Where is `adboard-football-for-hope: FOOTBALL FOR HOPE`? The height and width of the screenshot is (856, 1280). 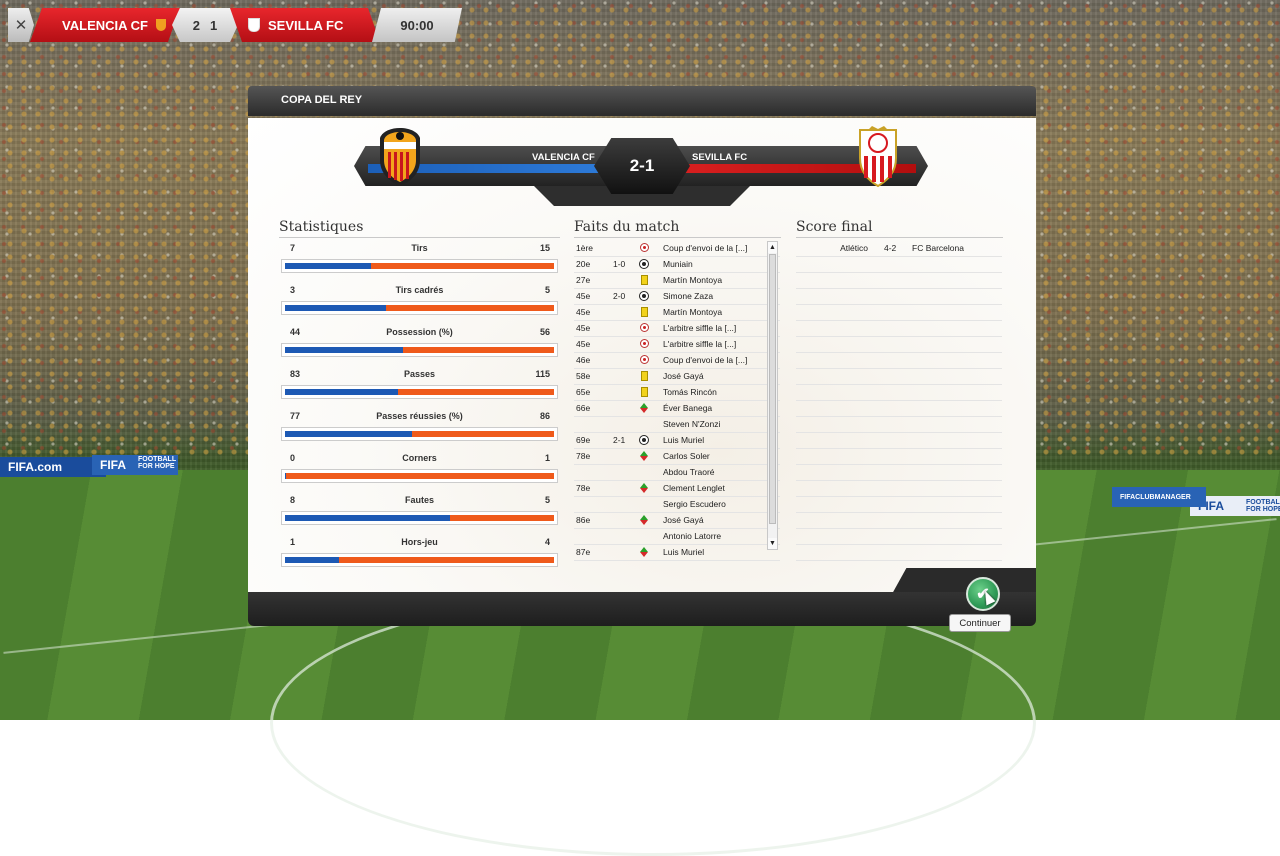 adboard-football-for-hope: FOOTBALL FOR HOPE is located at coordinates (157, 463).